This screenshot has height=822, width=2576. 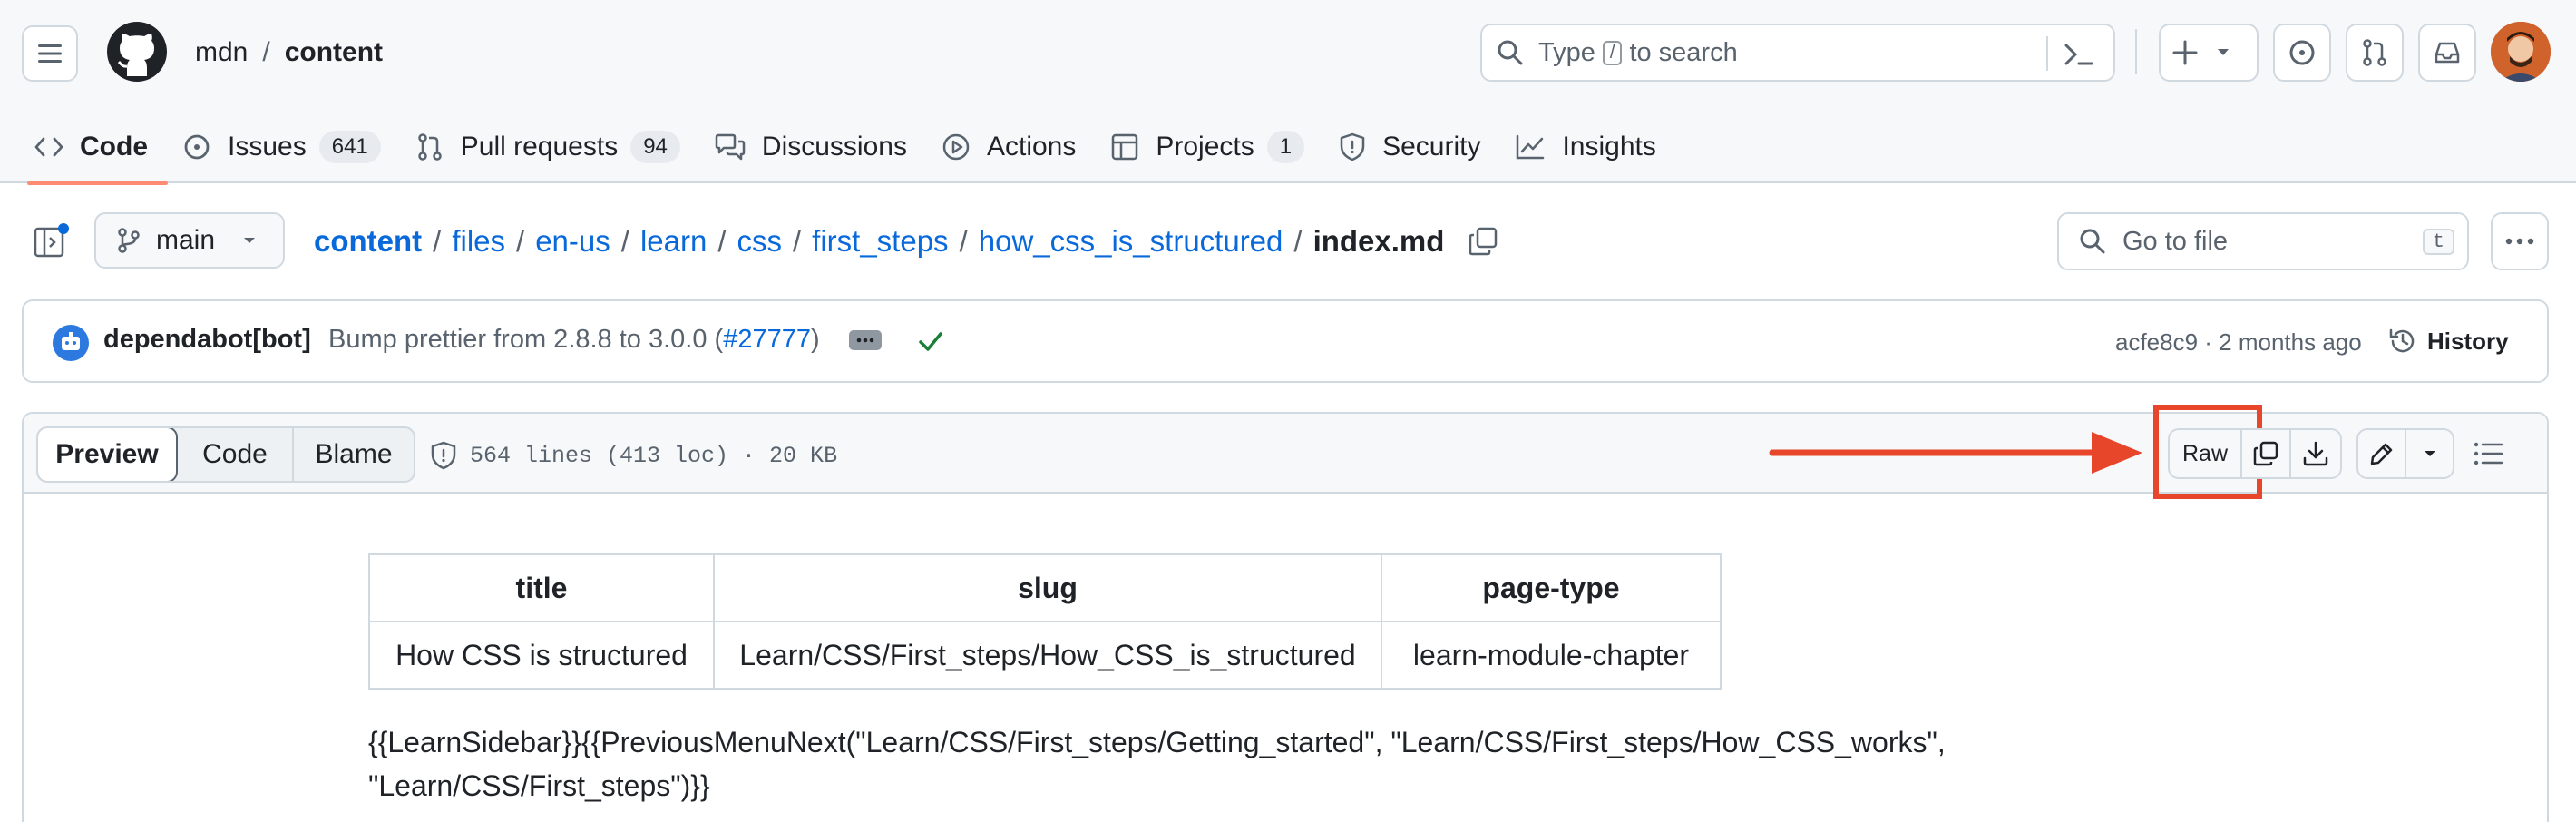 What do you see at coordinates (526, 340) in the screenshot?
I see `commit-message-prefix: Bump prettier from 2.8.8 to 3.0.0 (` at bounding box center [526, 340].